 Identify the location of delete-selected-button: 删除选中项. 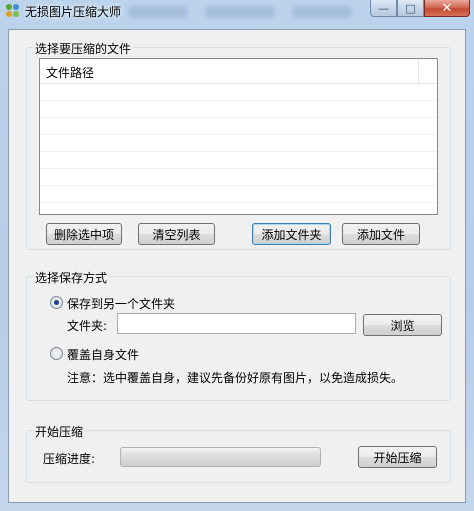
(84, 234).